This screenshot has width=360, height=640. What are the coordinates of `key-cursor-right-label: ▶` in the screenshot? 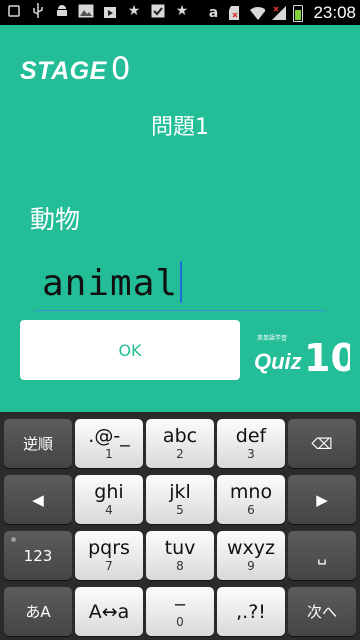 It's located at (322, 499).